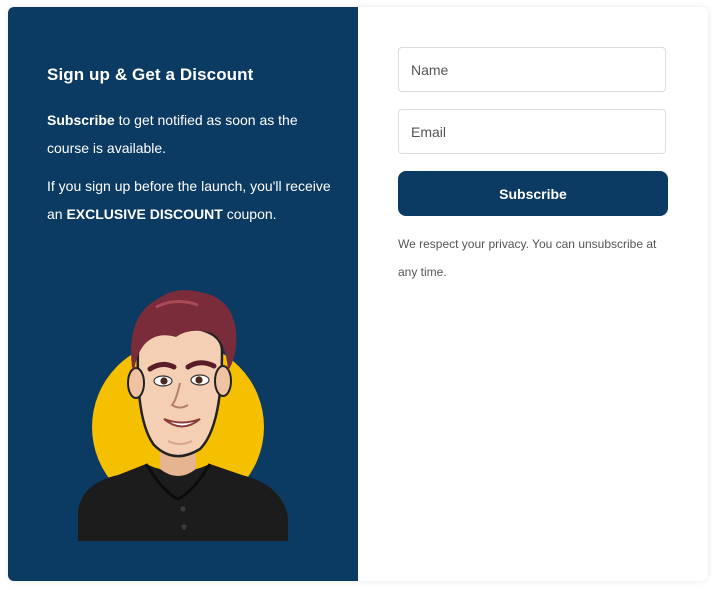  I want to click on avatar-face, so click(180, 391).